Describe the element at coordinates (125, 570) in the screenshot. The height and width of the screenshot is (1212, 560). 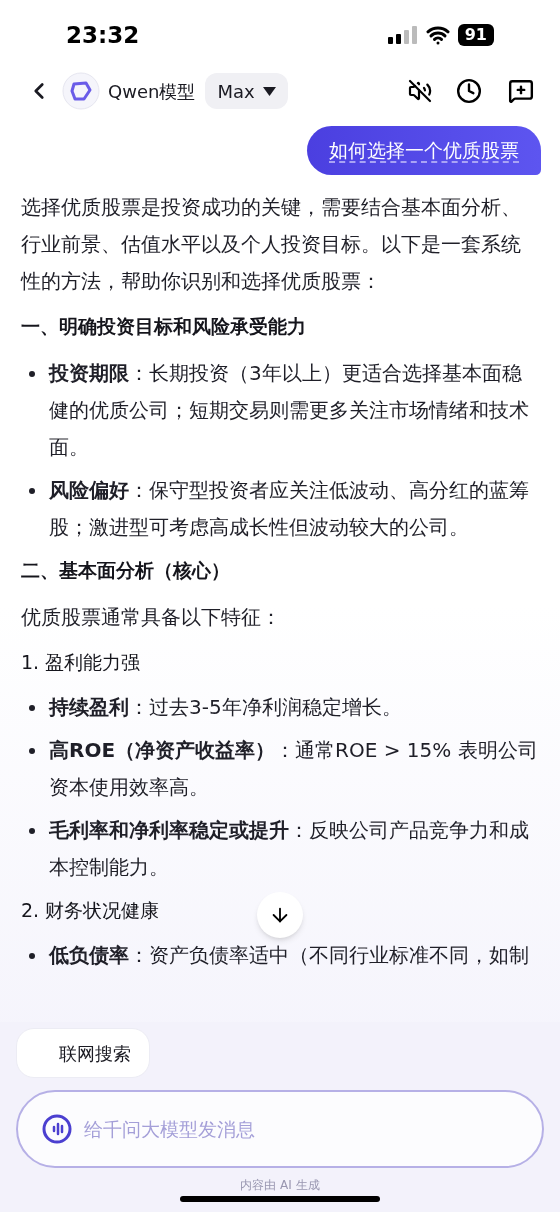
I see `section-heading: 二、基本面分析（核心）` at that location.